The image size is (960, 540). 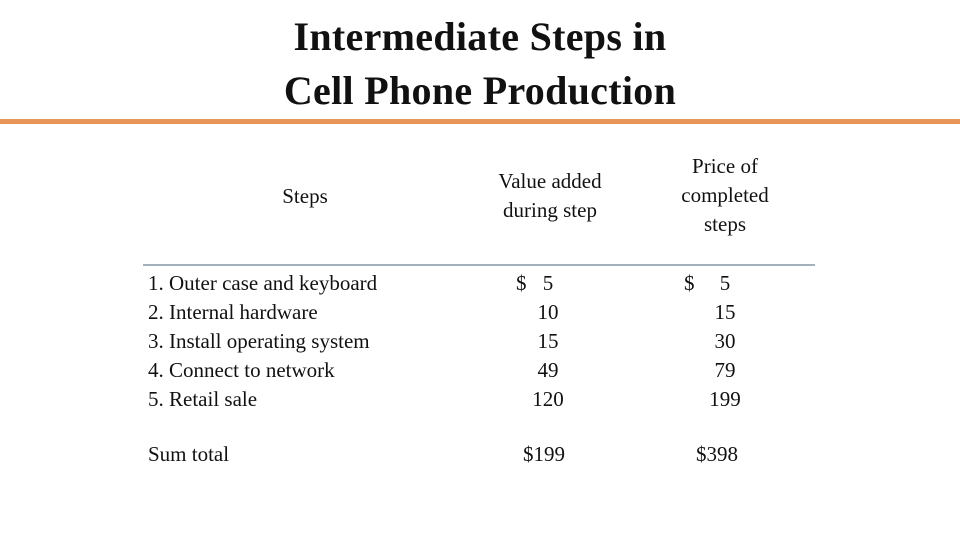 I want to click on header-price-line-2: completed, so click(x=725, y=195).